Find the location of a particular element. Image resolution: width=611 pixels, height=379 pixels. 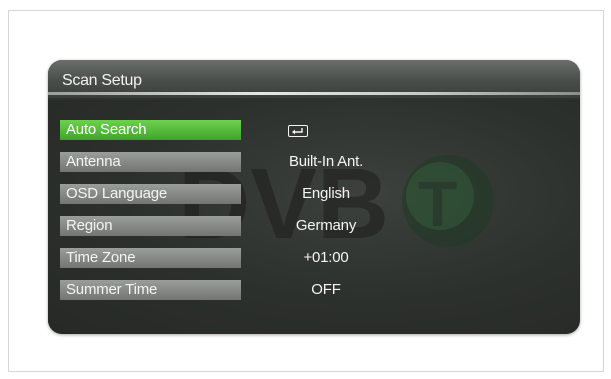

menu-item-label: Time Zone is located at coordinates (150, 258).